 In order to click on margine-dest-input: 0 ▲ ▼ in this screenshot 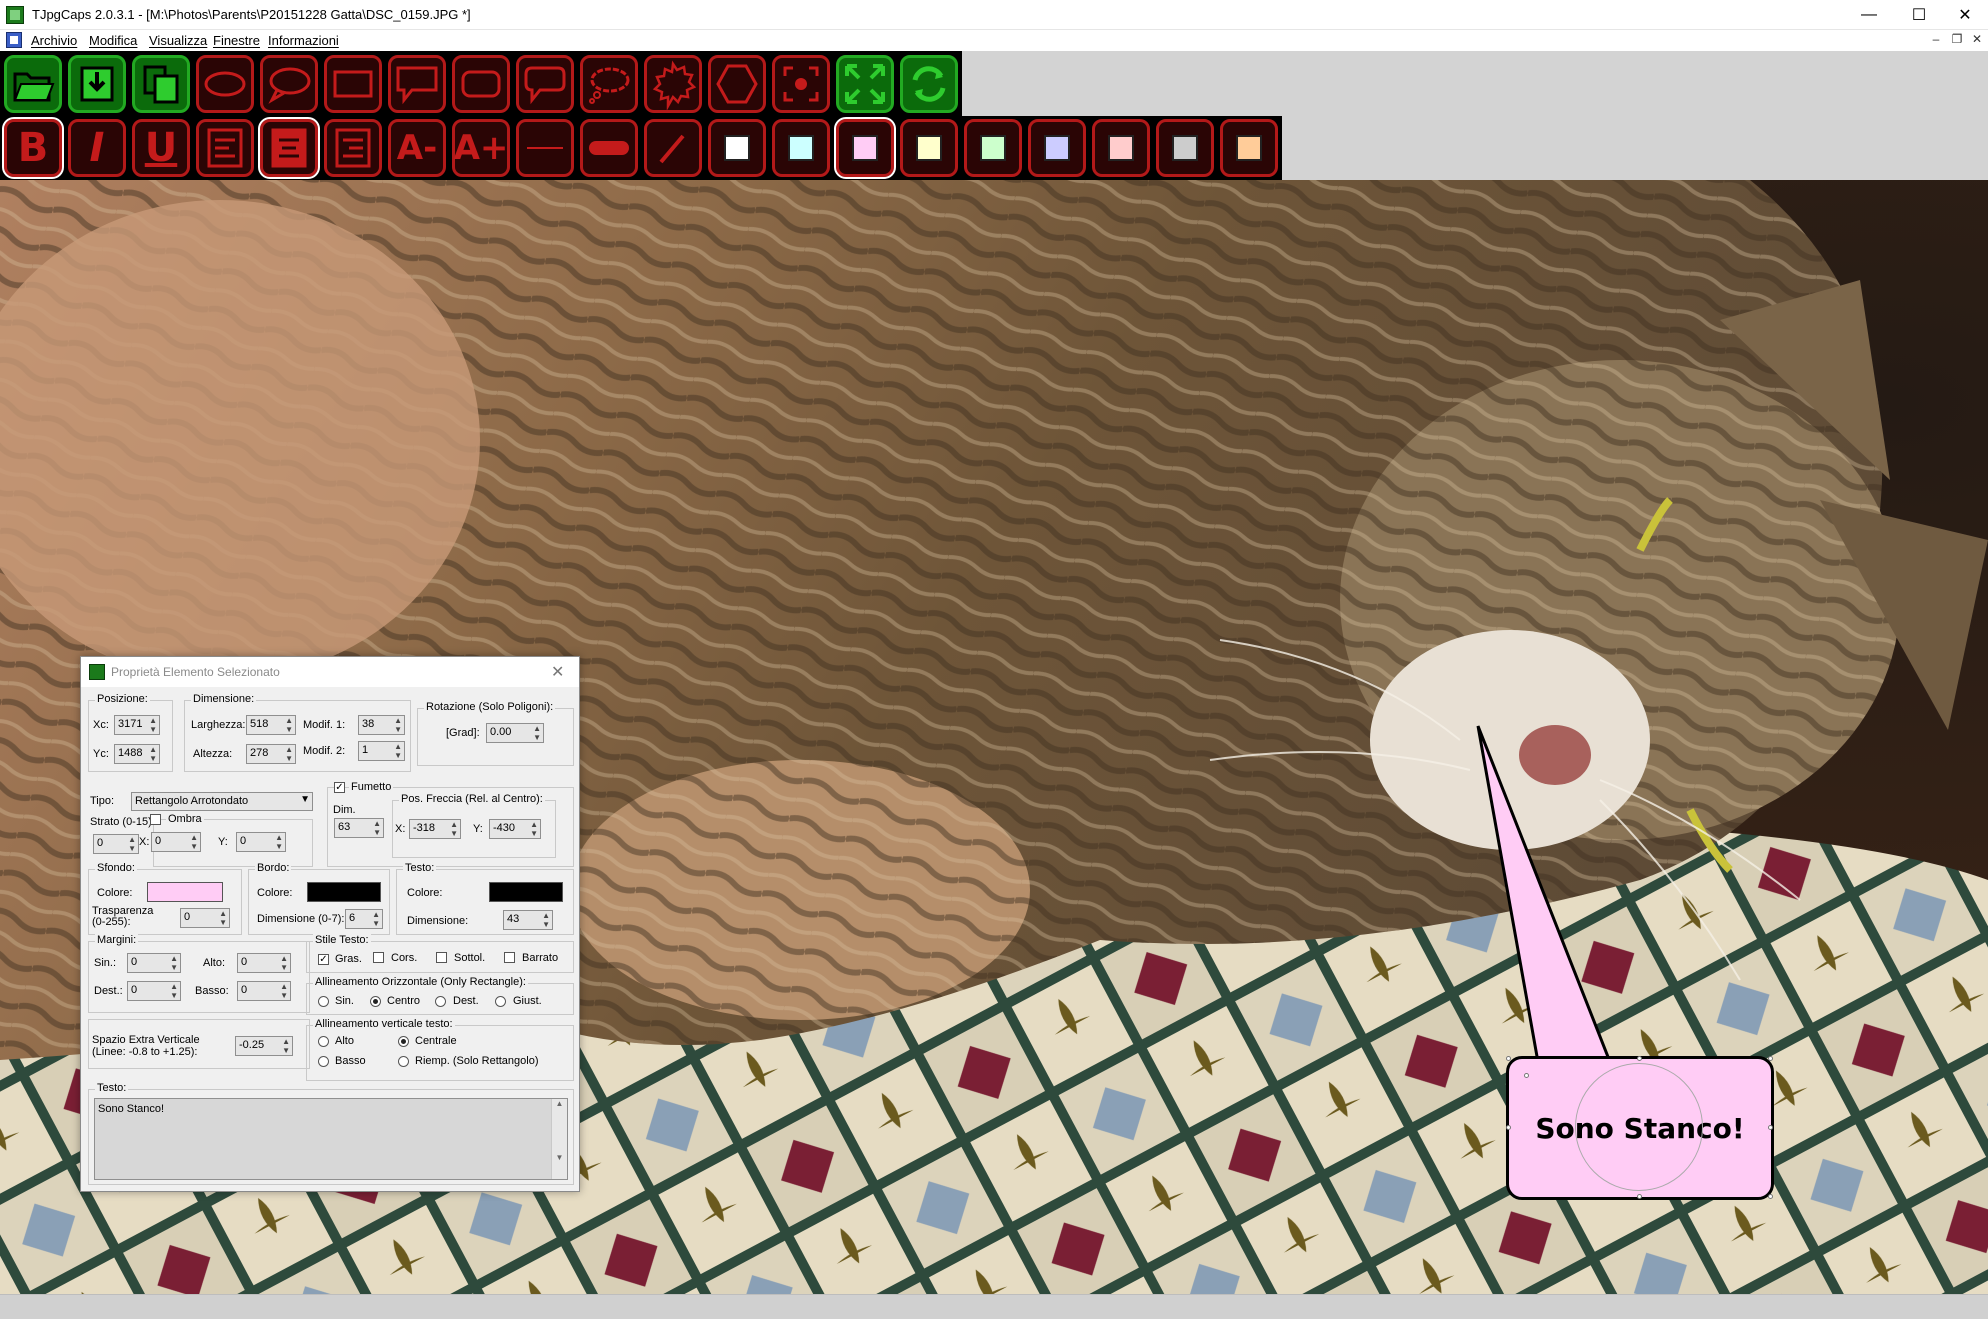, I will do `click(154, 991)`.